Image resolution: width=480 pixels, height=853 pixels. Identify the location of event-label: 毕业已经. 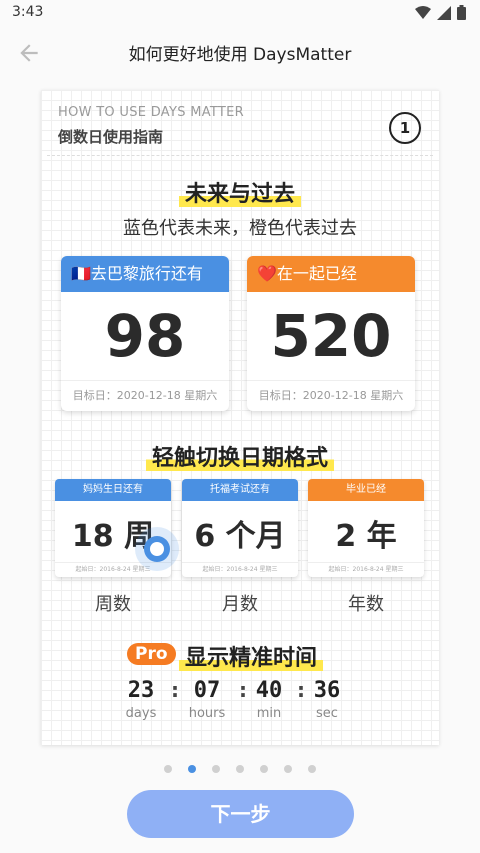
(366, 490).